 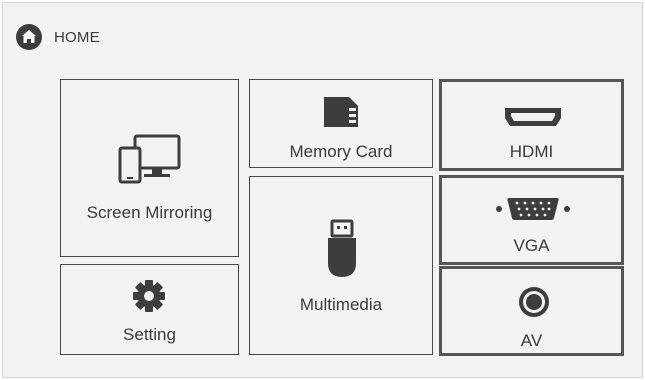 What do you see at coordinates (533, 209) in the screenshot?
I see `vga-port-icon` at bounding box center [533, 209].